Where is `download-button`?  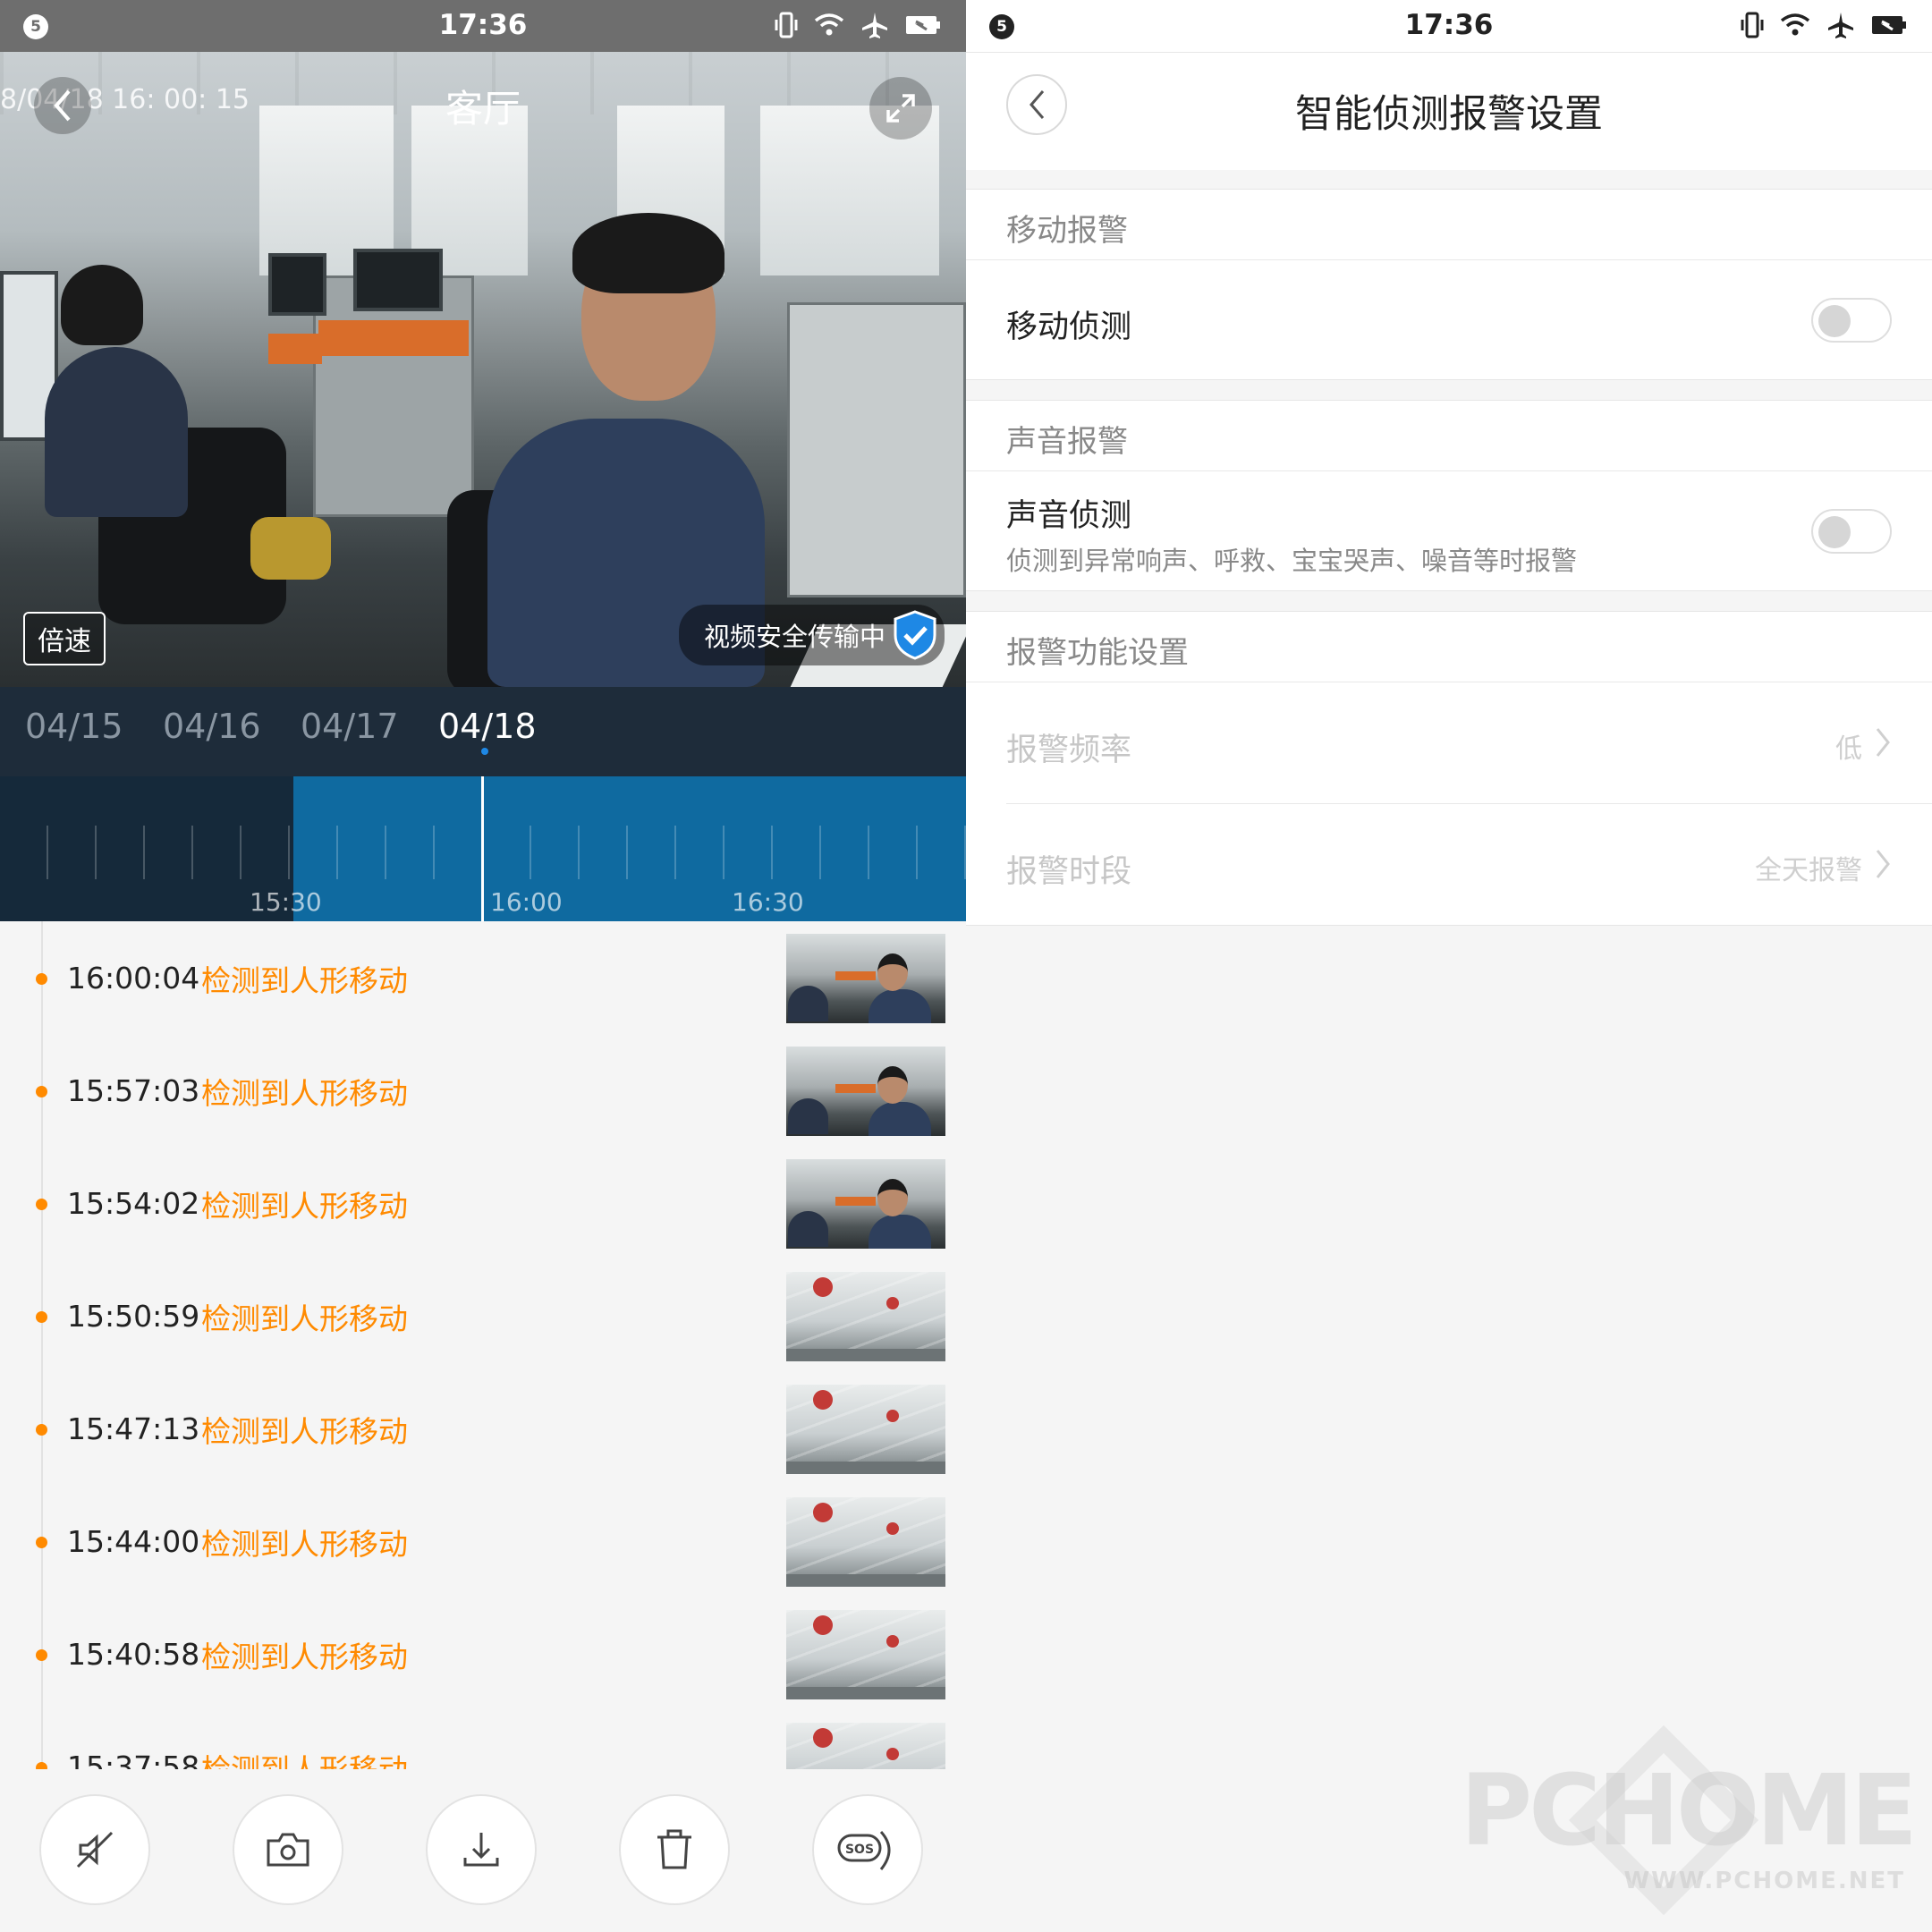
download-button is located at coordinates (481, 1849).